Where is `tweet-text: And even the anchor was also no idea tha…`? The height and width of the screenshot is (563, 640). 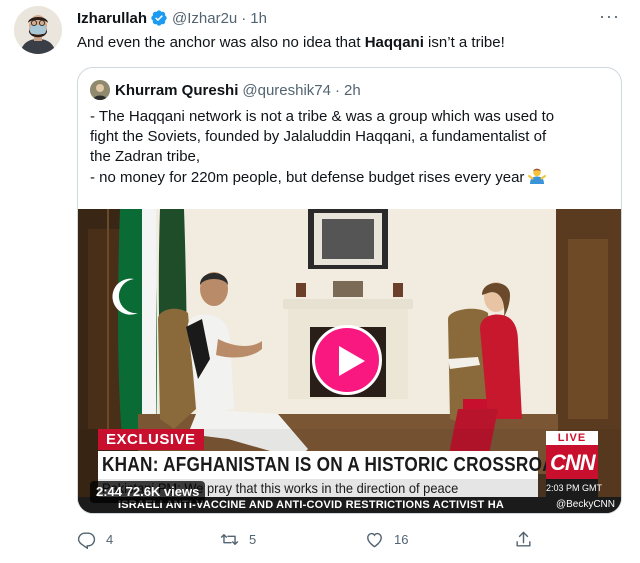 tweet-text: And even the anchor was also no idea tha… is located at coordinates (348, 43).